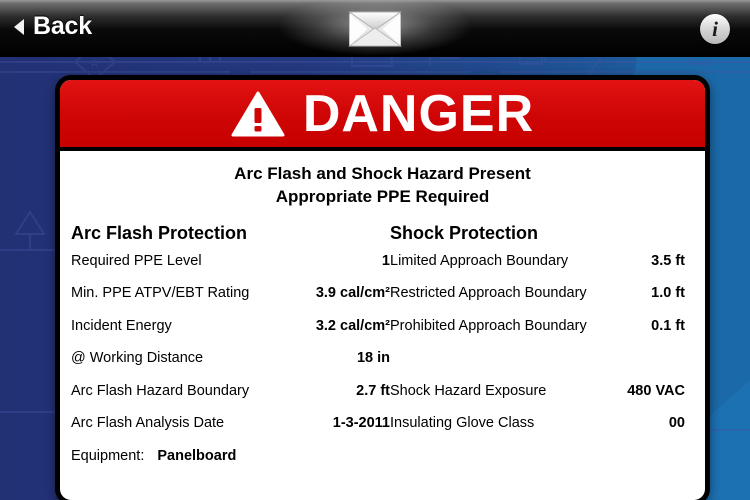 Image resolution: width=750 pixels, height=500 pixels. I want to click on info-icon-glyph: i, so click(715, 28).